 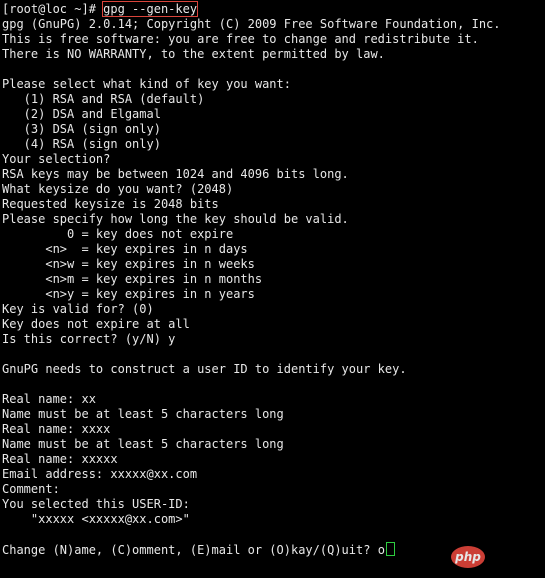 What do you see at coordinates (96, 324) in the screenshot?
I see `output-line: Key does not expire at all` at bounding box center [96, 324].